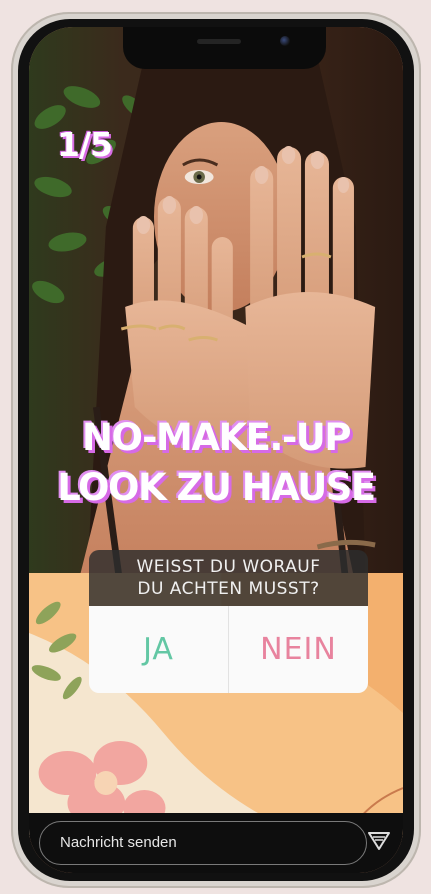 Image resolution: width=431 pixels, height=894 pixels. Describe the element at coordinates (379, 841) in the screenshot. I see `send-icon` at that location.